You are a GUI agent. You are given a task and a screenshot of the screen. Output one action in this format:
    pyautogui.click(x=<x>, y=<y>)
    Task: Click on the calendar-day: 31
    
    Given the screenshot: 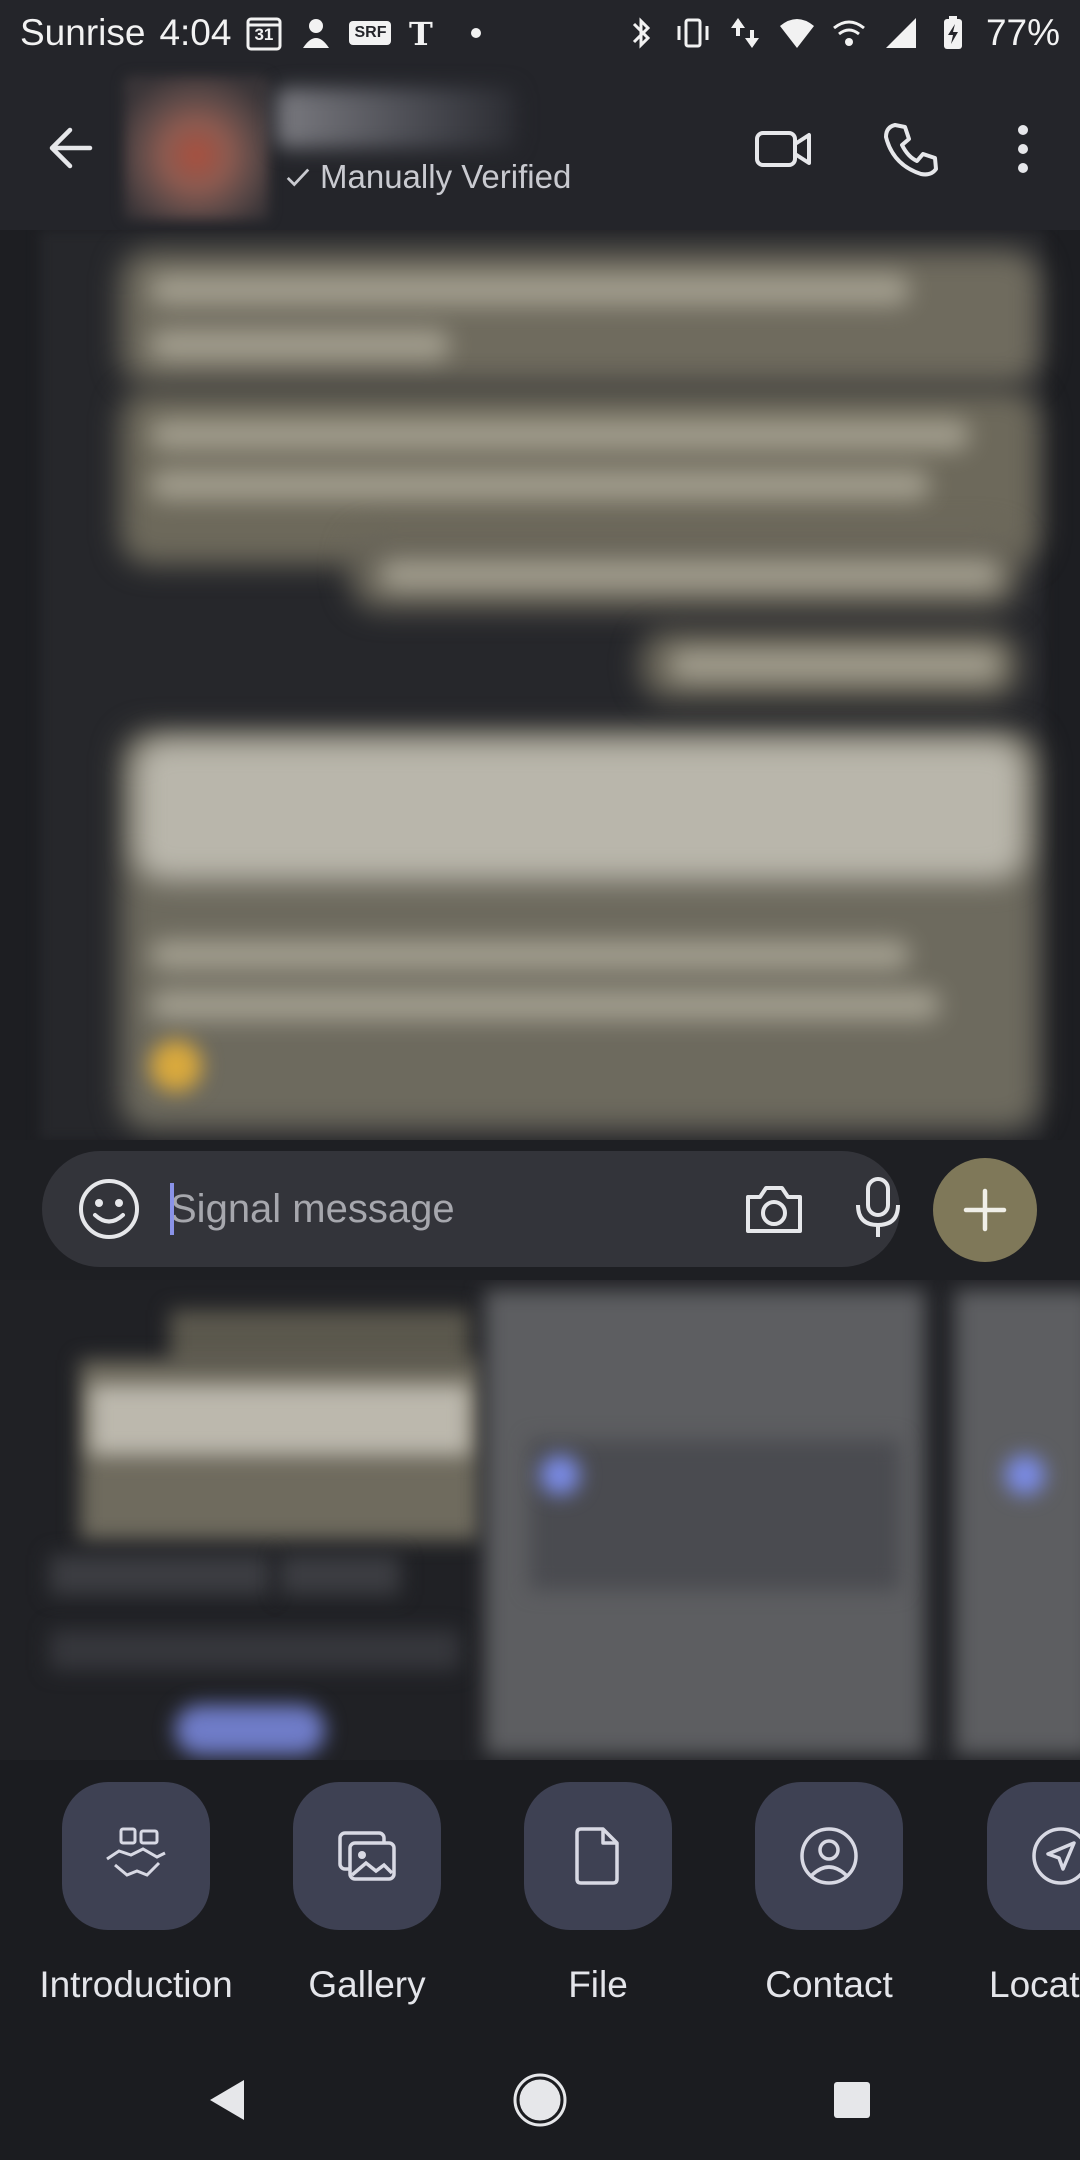 What is the action you would take?
    pyautogui.click(x=264, y=34)
    